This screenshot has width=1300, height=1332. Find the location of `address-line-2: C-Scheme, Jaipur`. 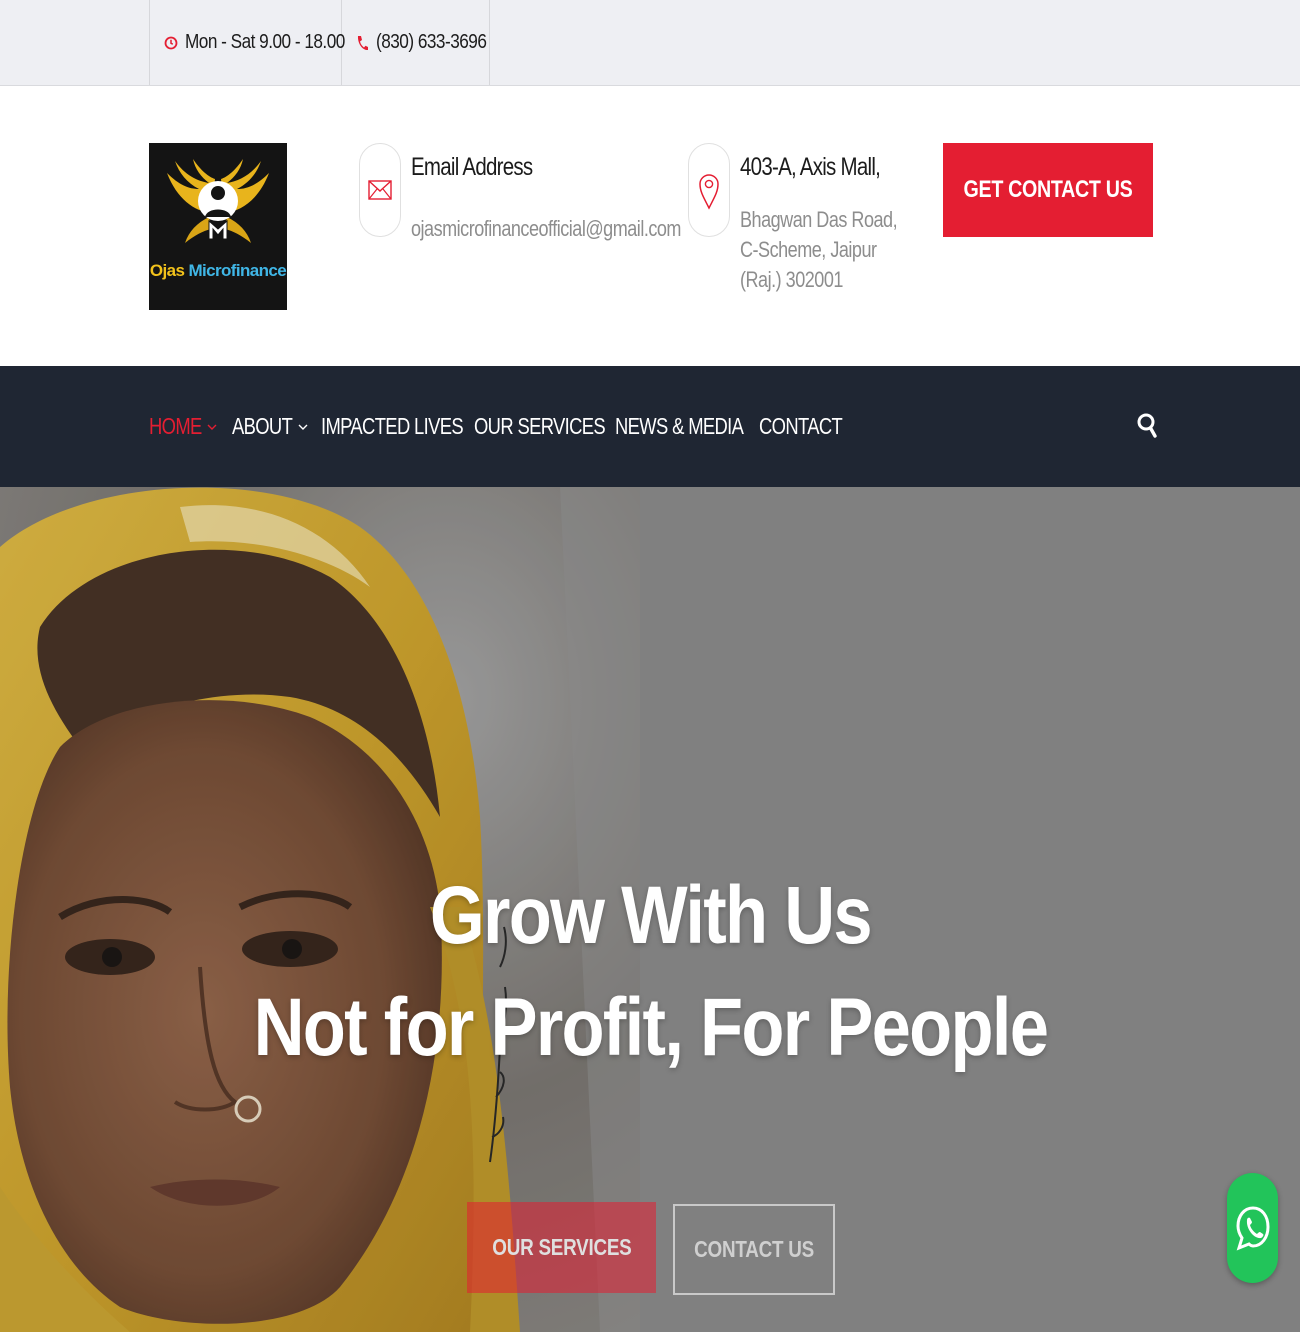

address-line-2: C-Scheme, Jaipur is located at coordinates (808, 249).